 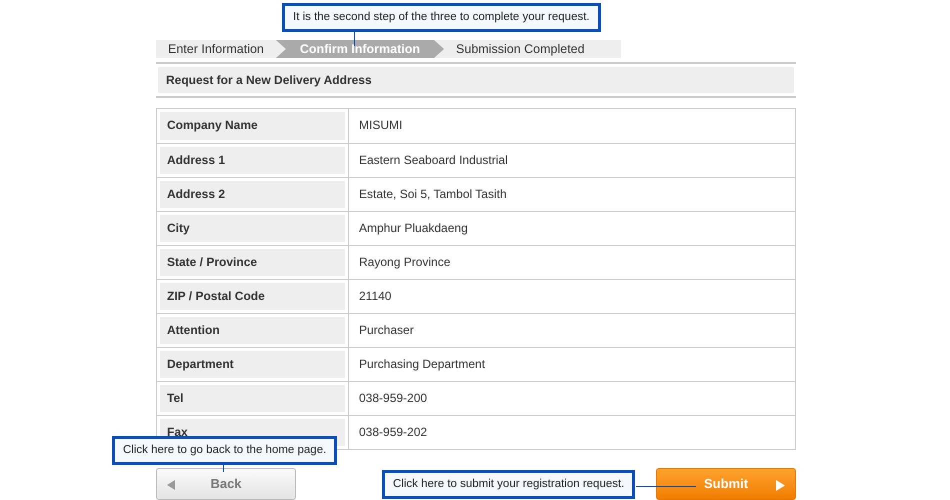 What do you see at coordinates (375, 296) in the screenshot?
I see `field-value: 21140` at bounding box center [375, 296].